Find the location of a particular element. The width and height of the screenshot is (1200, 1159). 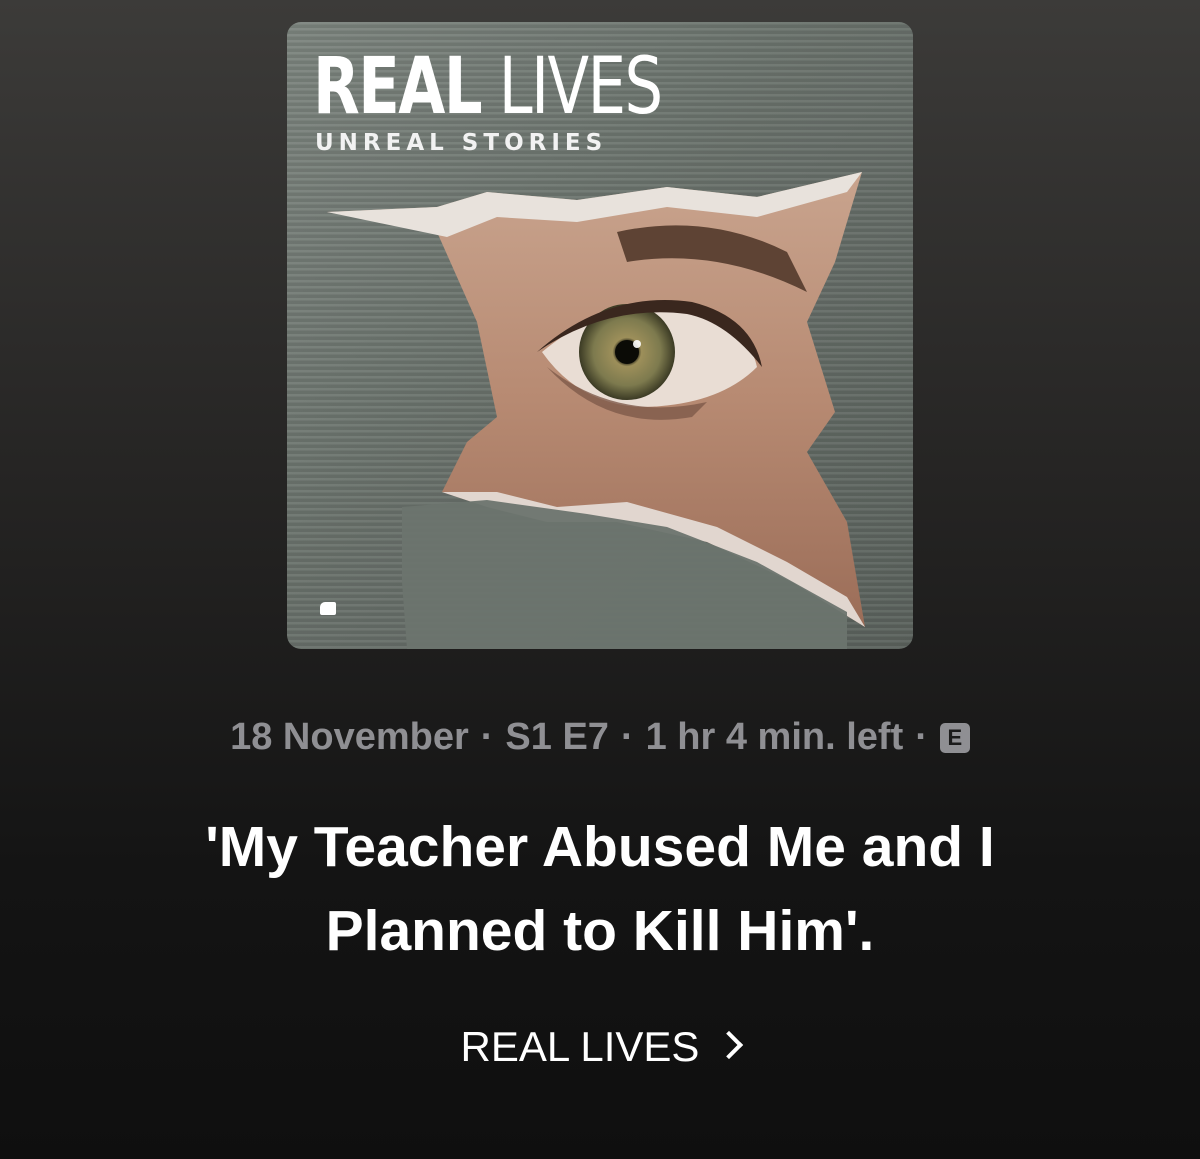

explicit-badge-icon: E is located at coordinates (954, 738).